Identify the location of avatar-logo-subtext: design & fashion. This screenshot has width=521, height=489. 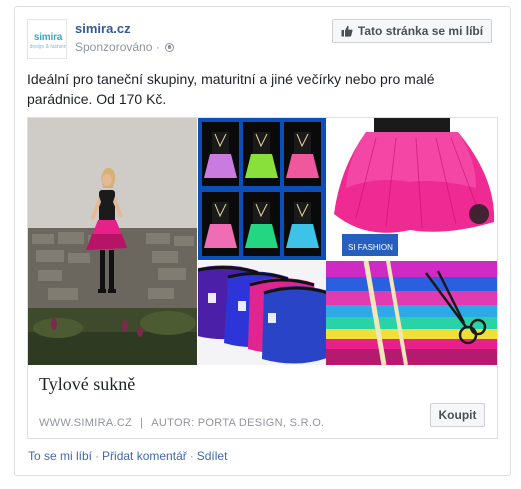
(48, 47).